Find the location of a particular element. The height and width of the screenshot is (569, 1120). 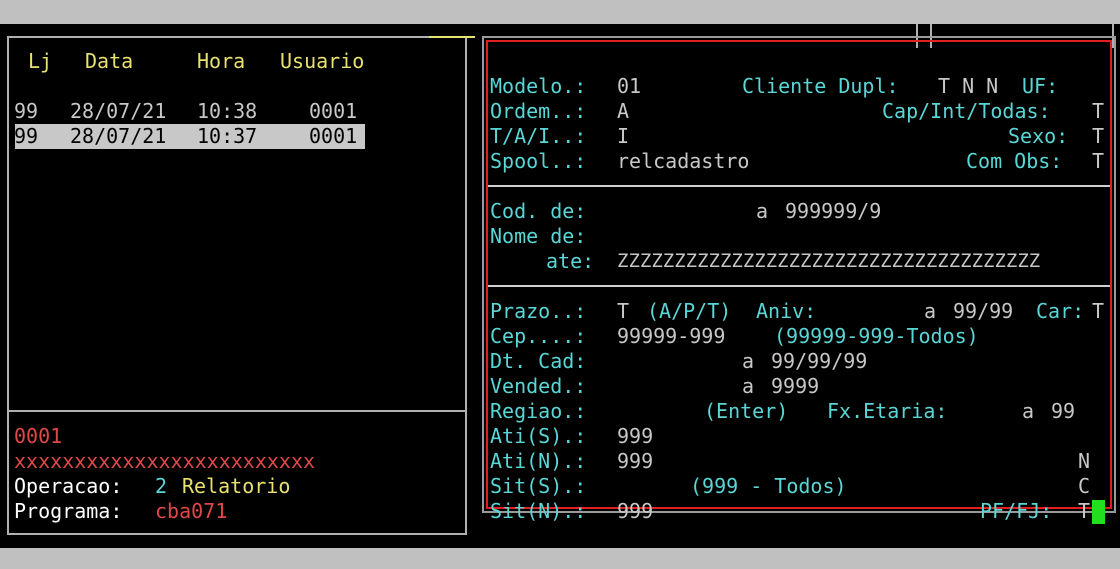

sexo-field: T is located at coordinates (1098, 136).